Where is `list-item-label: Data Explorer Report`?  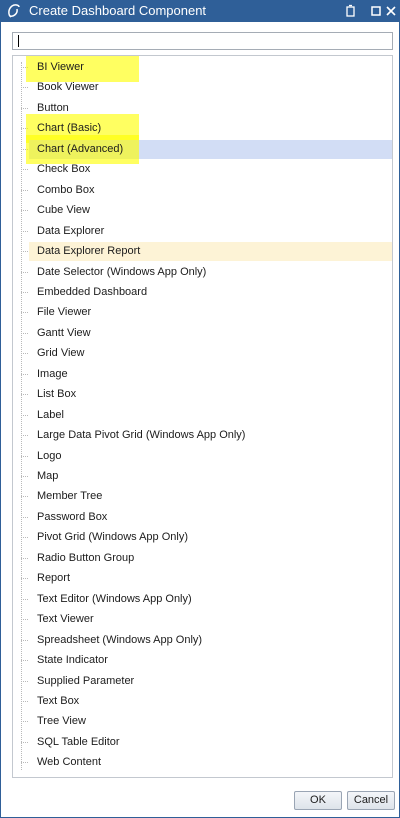
list-item-label: Data Explorer Report is located at coordinates (89, 251).